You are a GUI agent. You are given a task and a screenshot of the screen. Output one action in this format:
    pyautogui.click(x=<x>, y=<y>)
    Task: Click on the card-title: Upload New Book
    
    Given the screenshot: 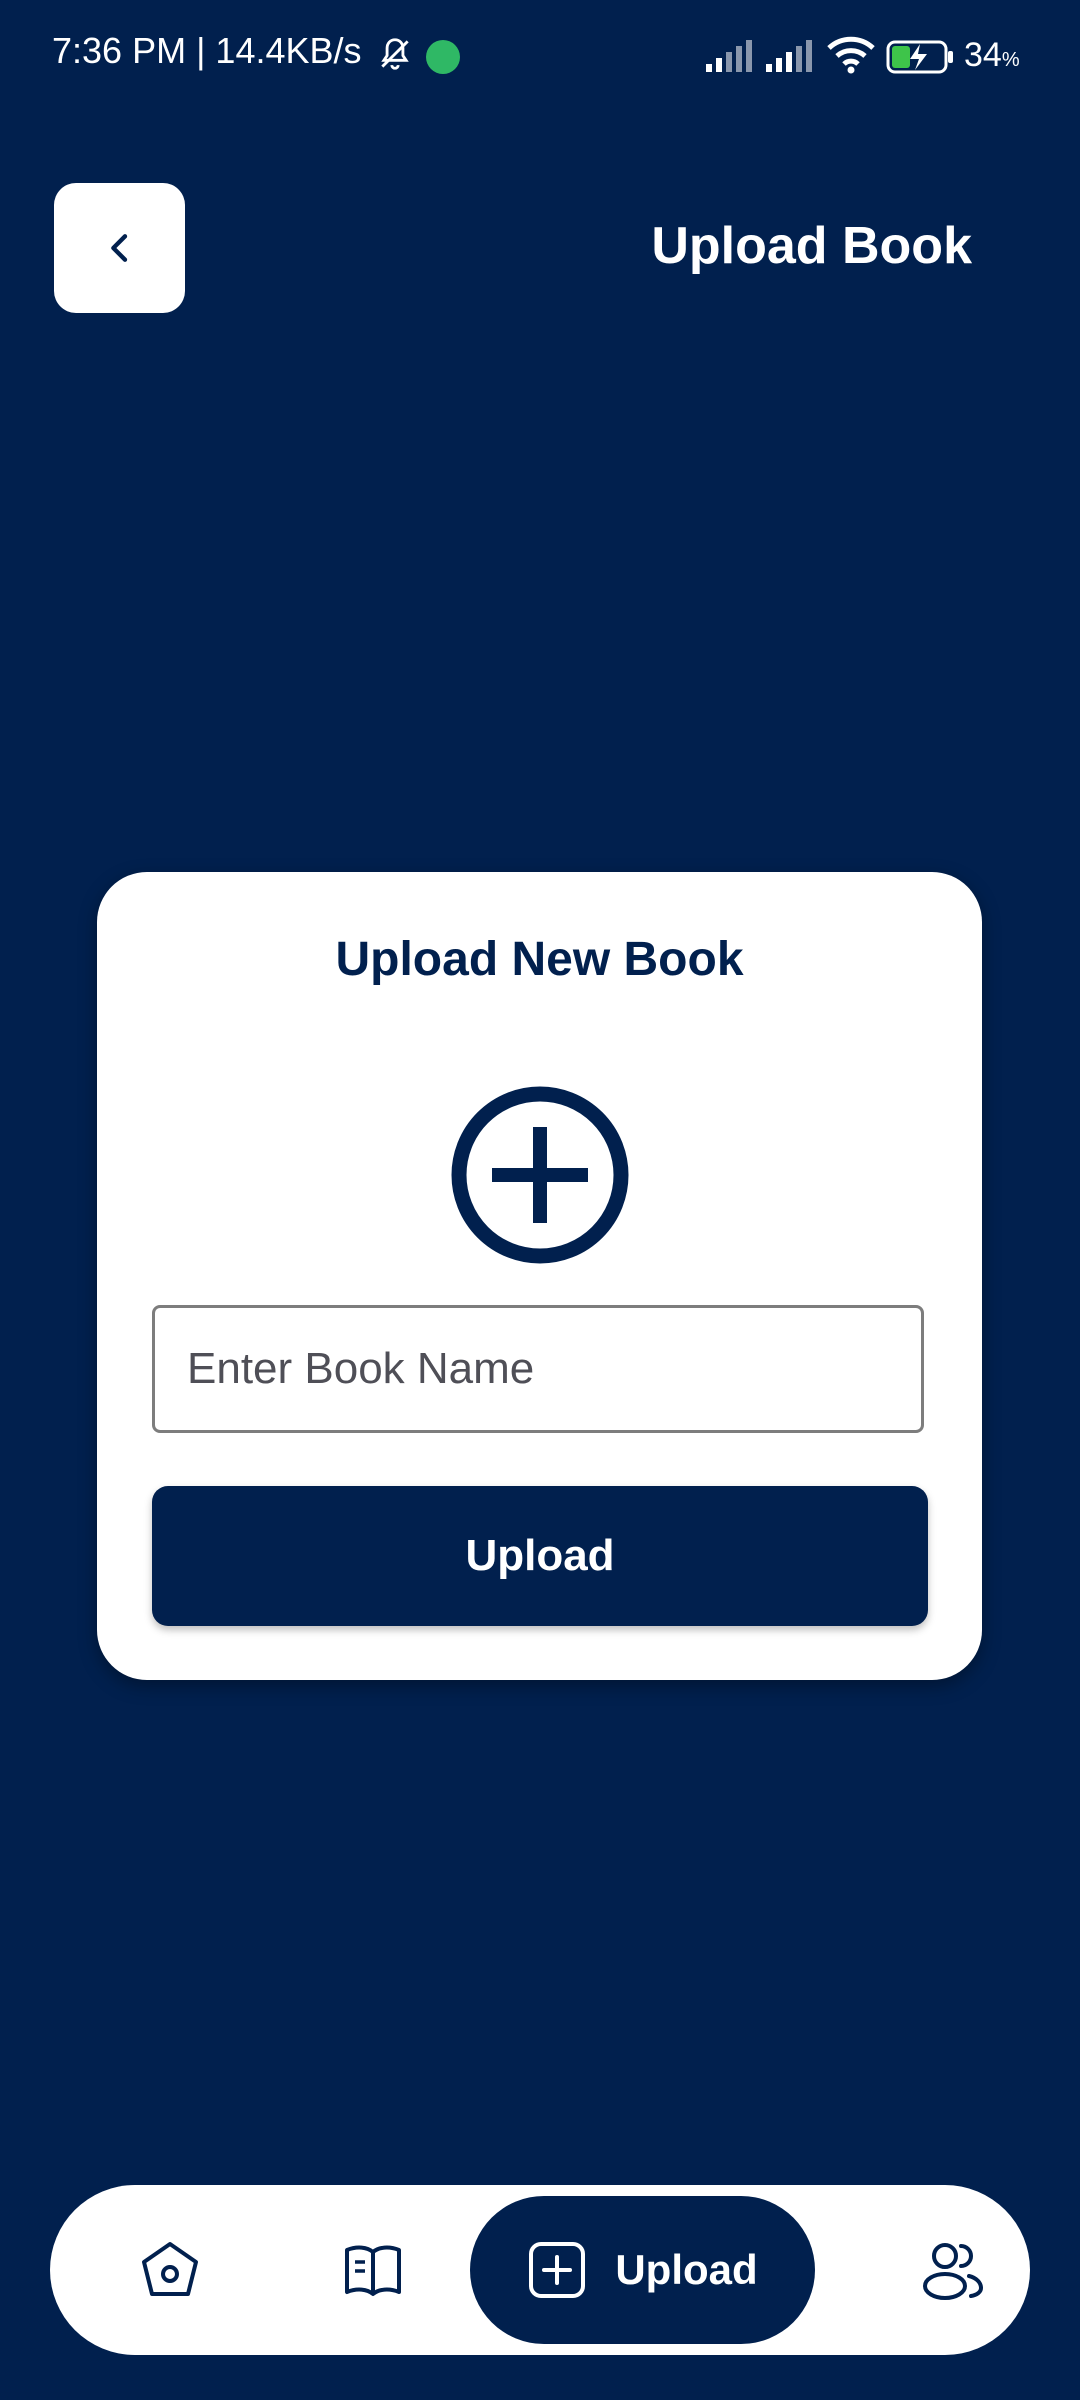 What is the action you would take?
    pyautogui.click(x=539, y=959)
    